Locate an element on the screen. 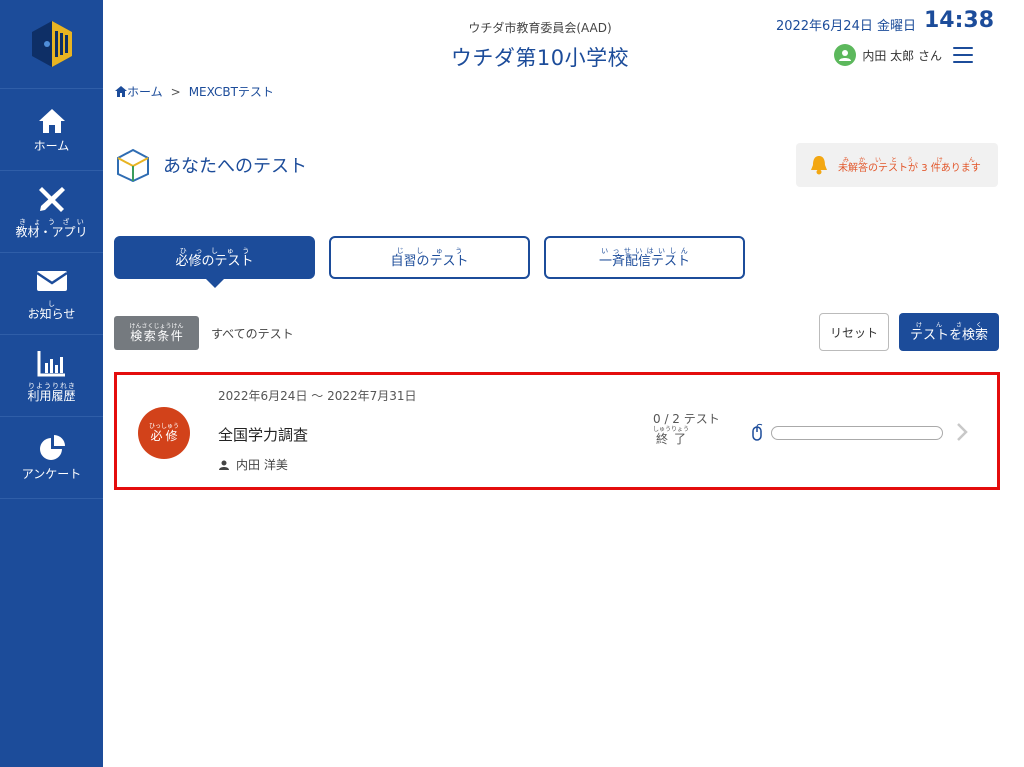 This screenshot has width=1024, height=767. sidebar-item-label: 教材・アプリ is located at coordinates (51, 231).